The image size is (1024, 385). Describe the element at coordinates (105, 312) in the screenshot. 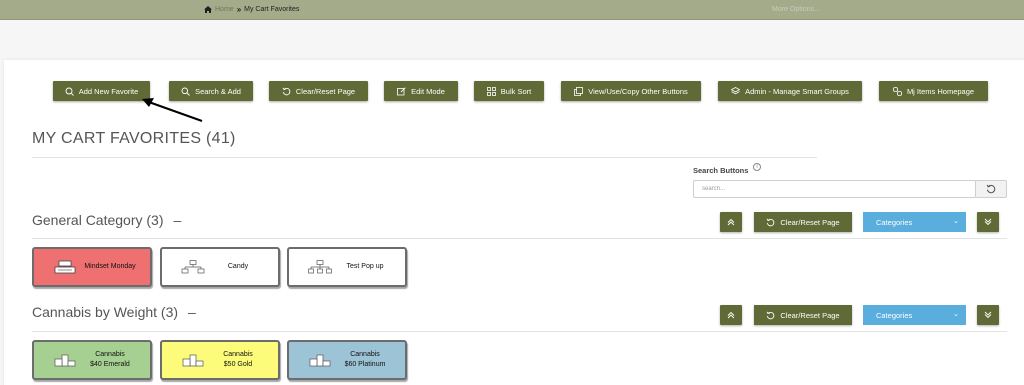

I see `section-title-text: Cannabis by Weight (3)` at that location.